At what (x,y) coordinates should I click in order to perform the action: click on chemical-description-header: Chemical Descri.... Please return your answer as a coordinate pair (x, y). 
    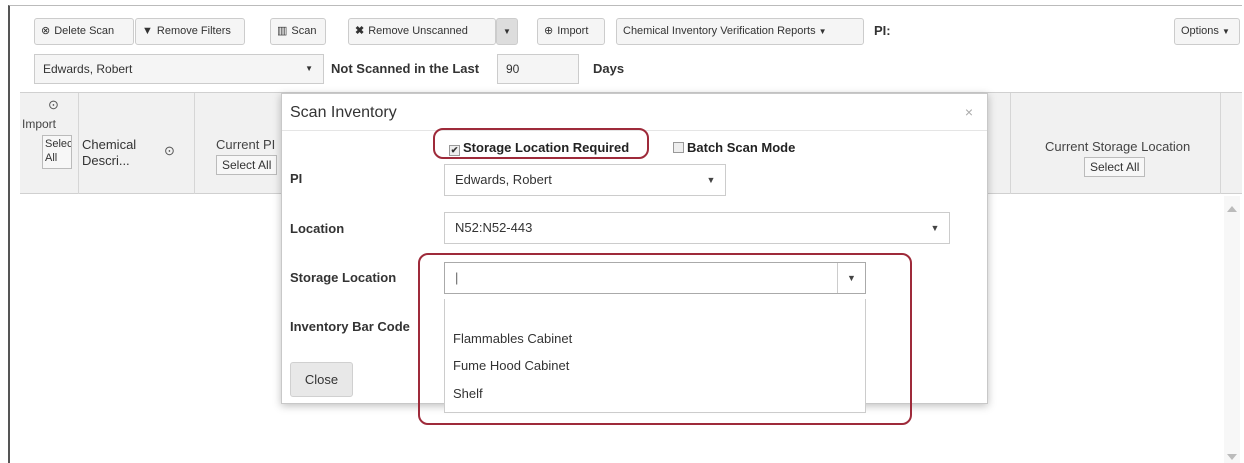
    Looking at the image, I should click on (117, 153).